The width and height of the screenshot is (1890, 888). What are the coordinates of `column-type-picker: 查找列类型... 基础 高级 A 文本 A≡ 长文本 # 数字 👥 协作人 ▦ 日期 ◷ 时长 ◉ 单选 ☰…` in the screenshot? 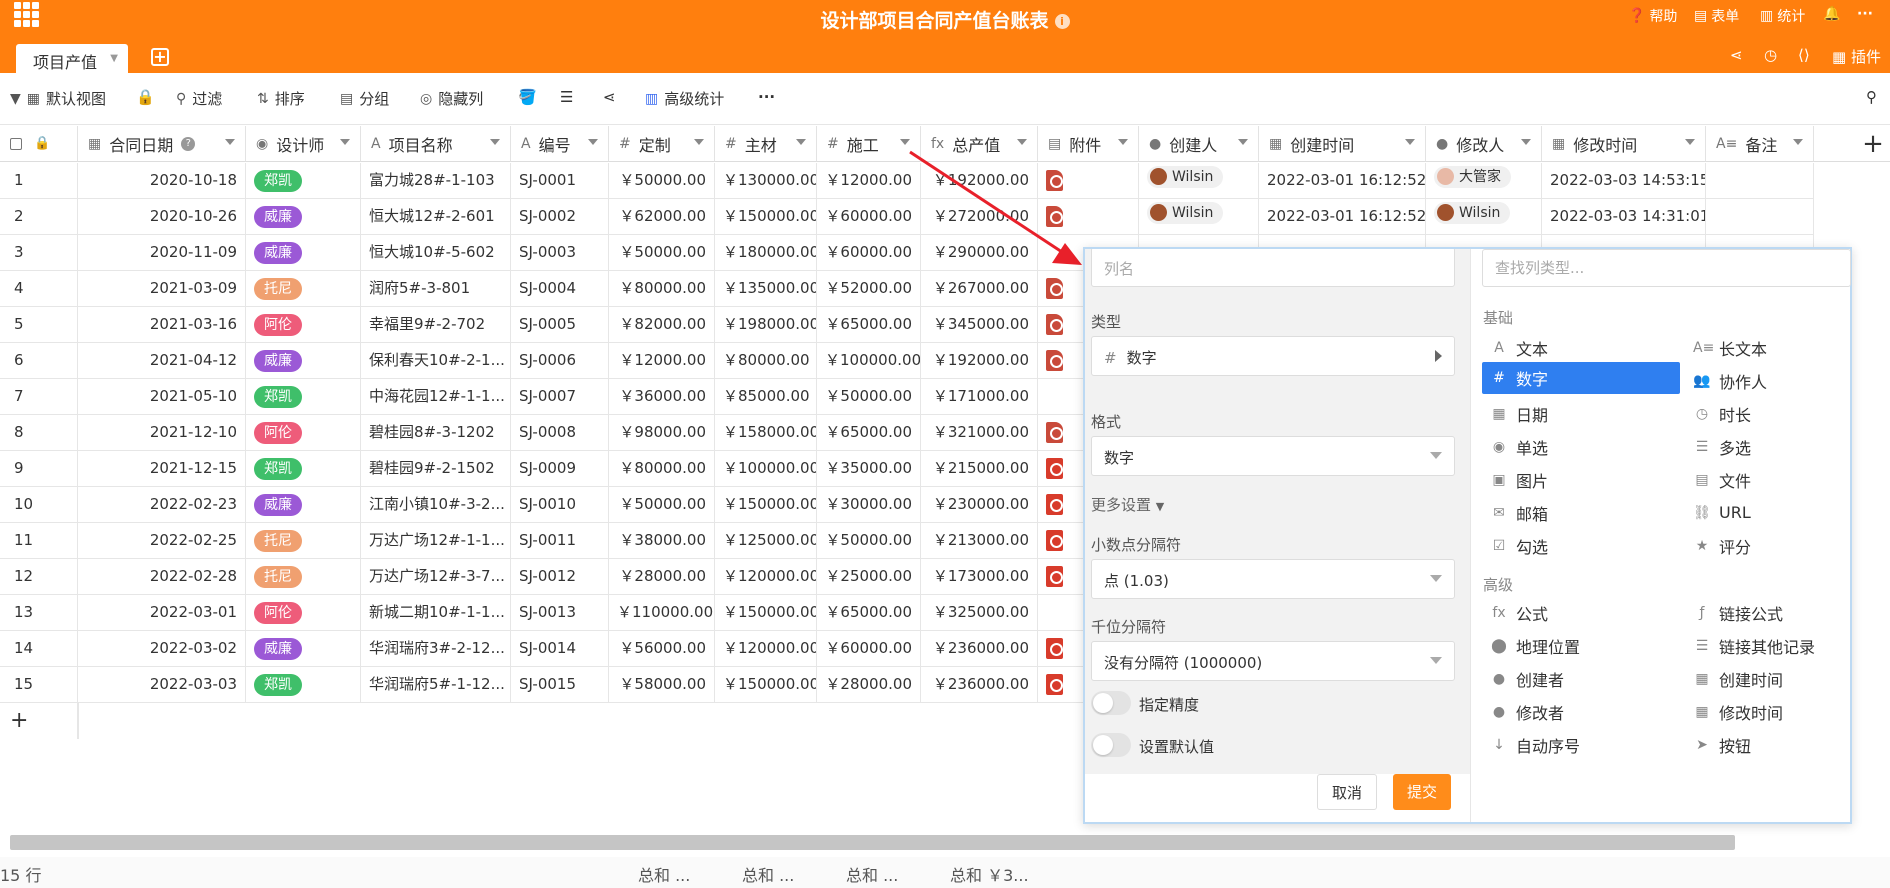 It's located at (1660, 535).